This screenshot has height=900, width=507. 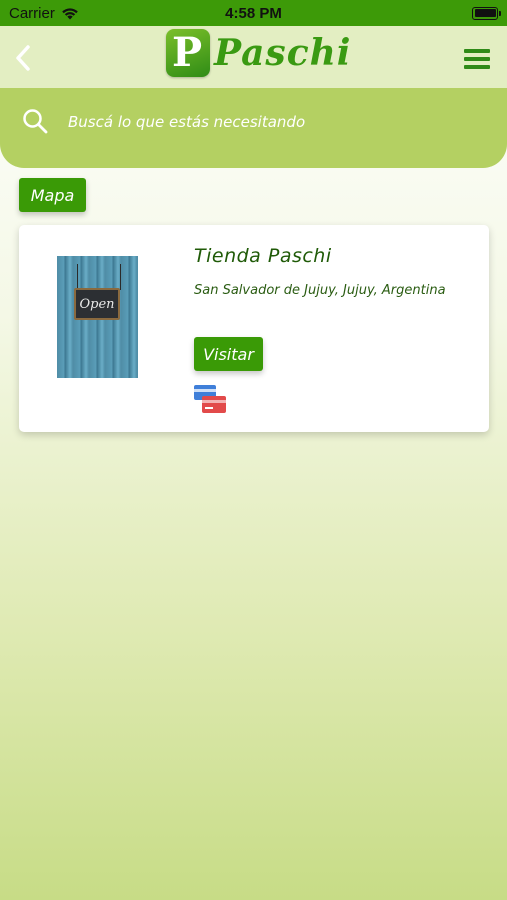 I want to click on search-input, so click(x=273, y=122).